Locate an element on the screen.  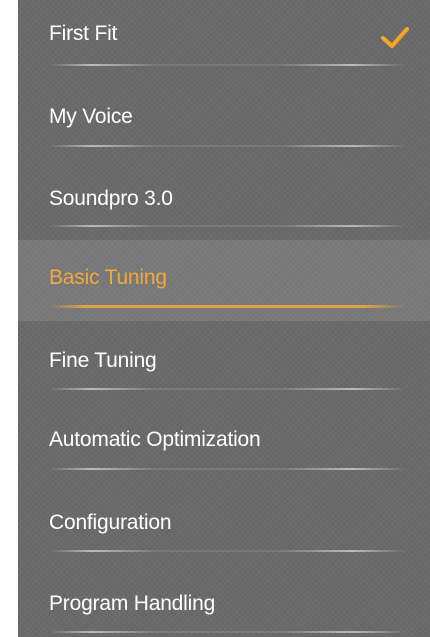
menu-item-label: Soundpro 3.0 is located at coordinates (111, 198).